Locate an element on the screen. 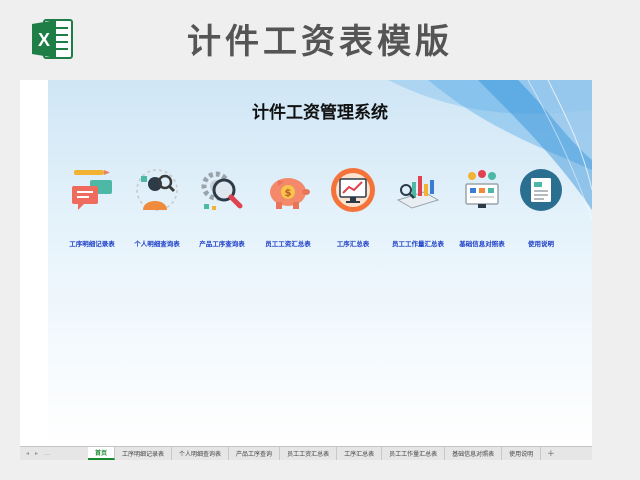 The image size is (640, 480). module-personal-query: 个人明细查询表 is located at coordinates (157, 207).